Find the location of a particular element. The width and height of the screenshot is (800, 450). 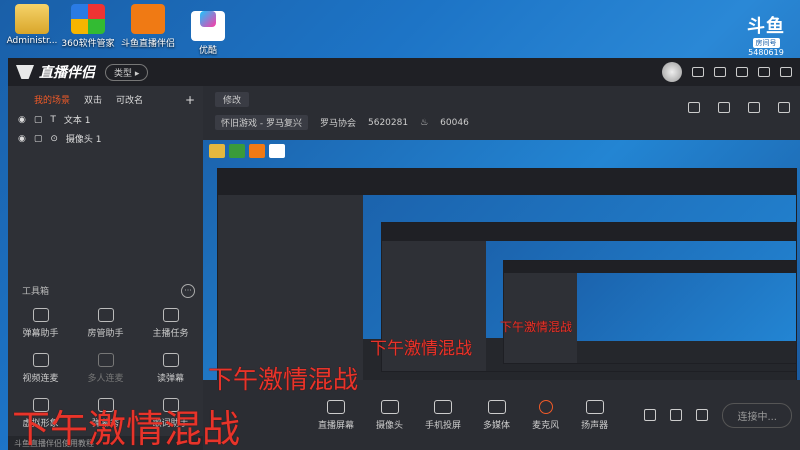

screen-icon is located at coordinates (336, 406).